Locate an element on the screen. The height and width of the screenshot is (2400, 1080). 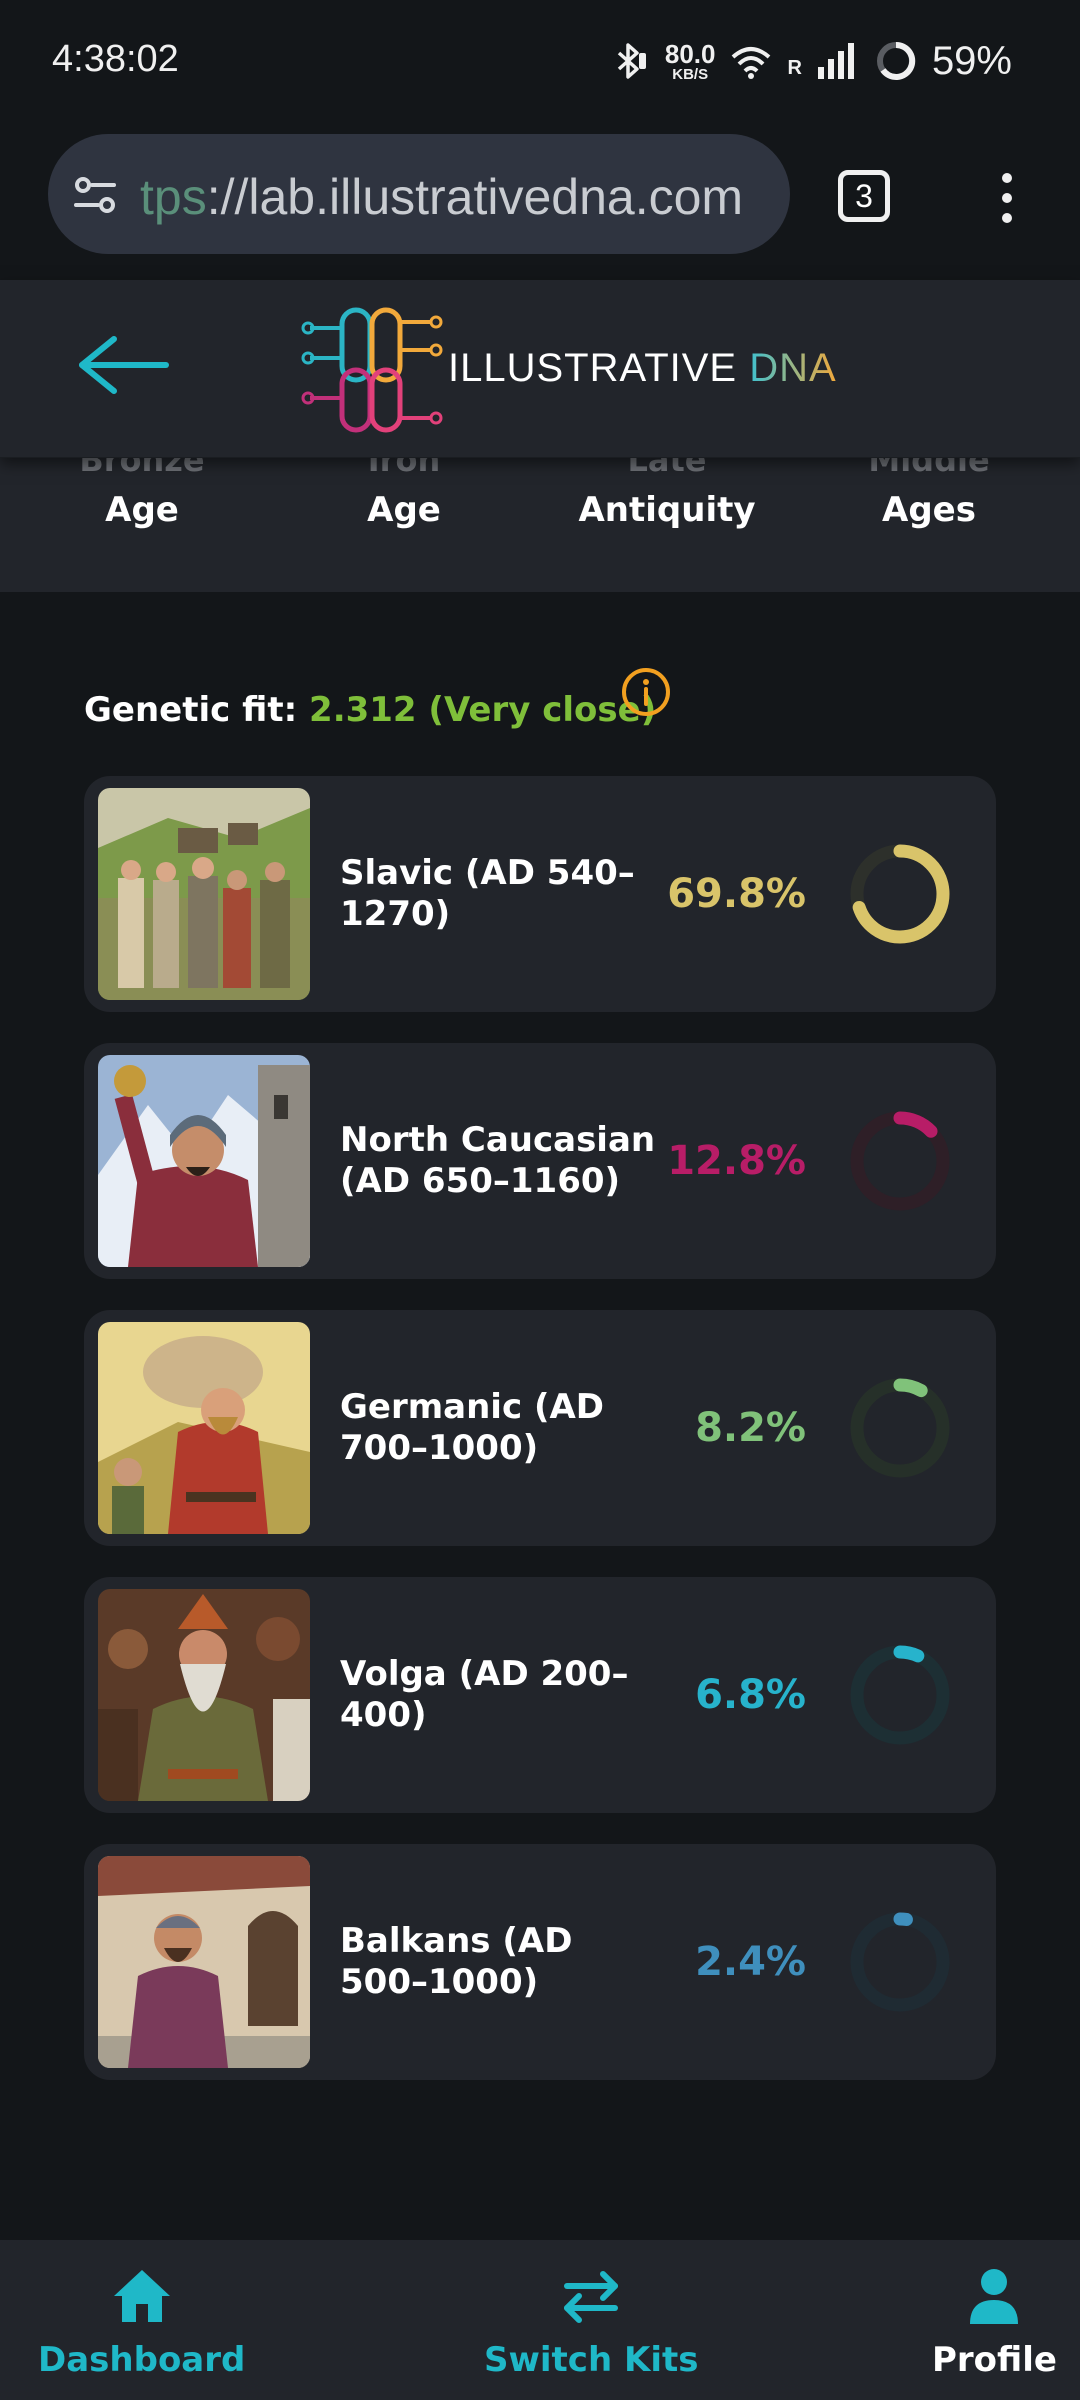
net-speed-value: 80.0 is located at coordinates (690, 53).